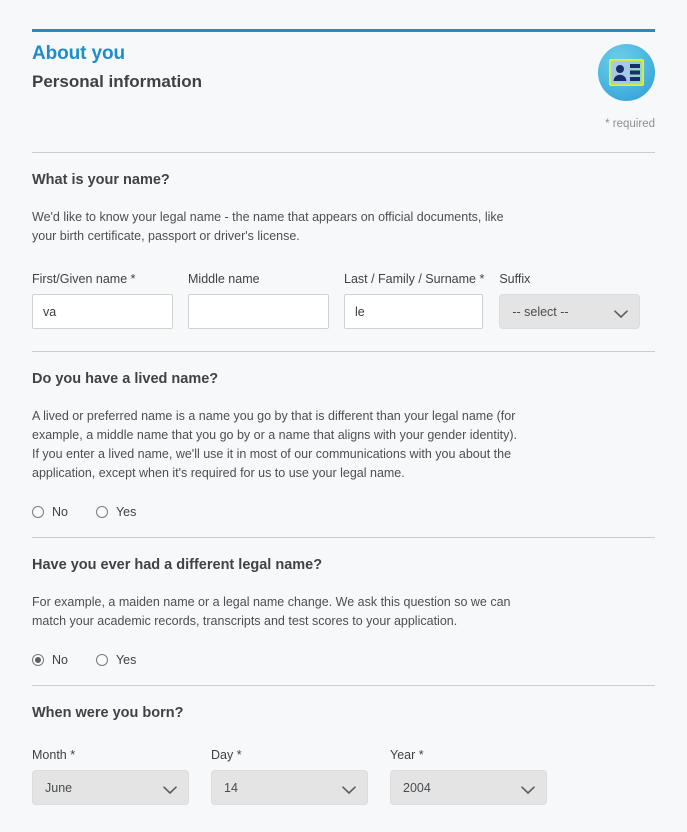  What do you see at coordinates (38, 660) in the screenshot?
I see `radio-icon-selected` at bounding box center [38, 660].